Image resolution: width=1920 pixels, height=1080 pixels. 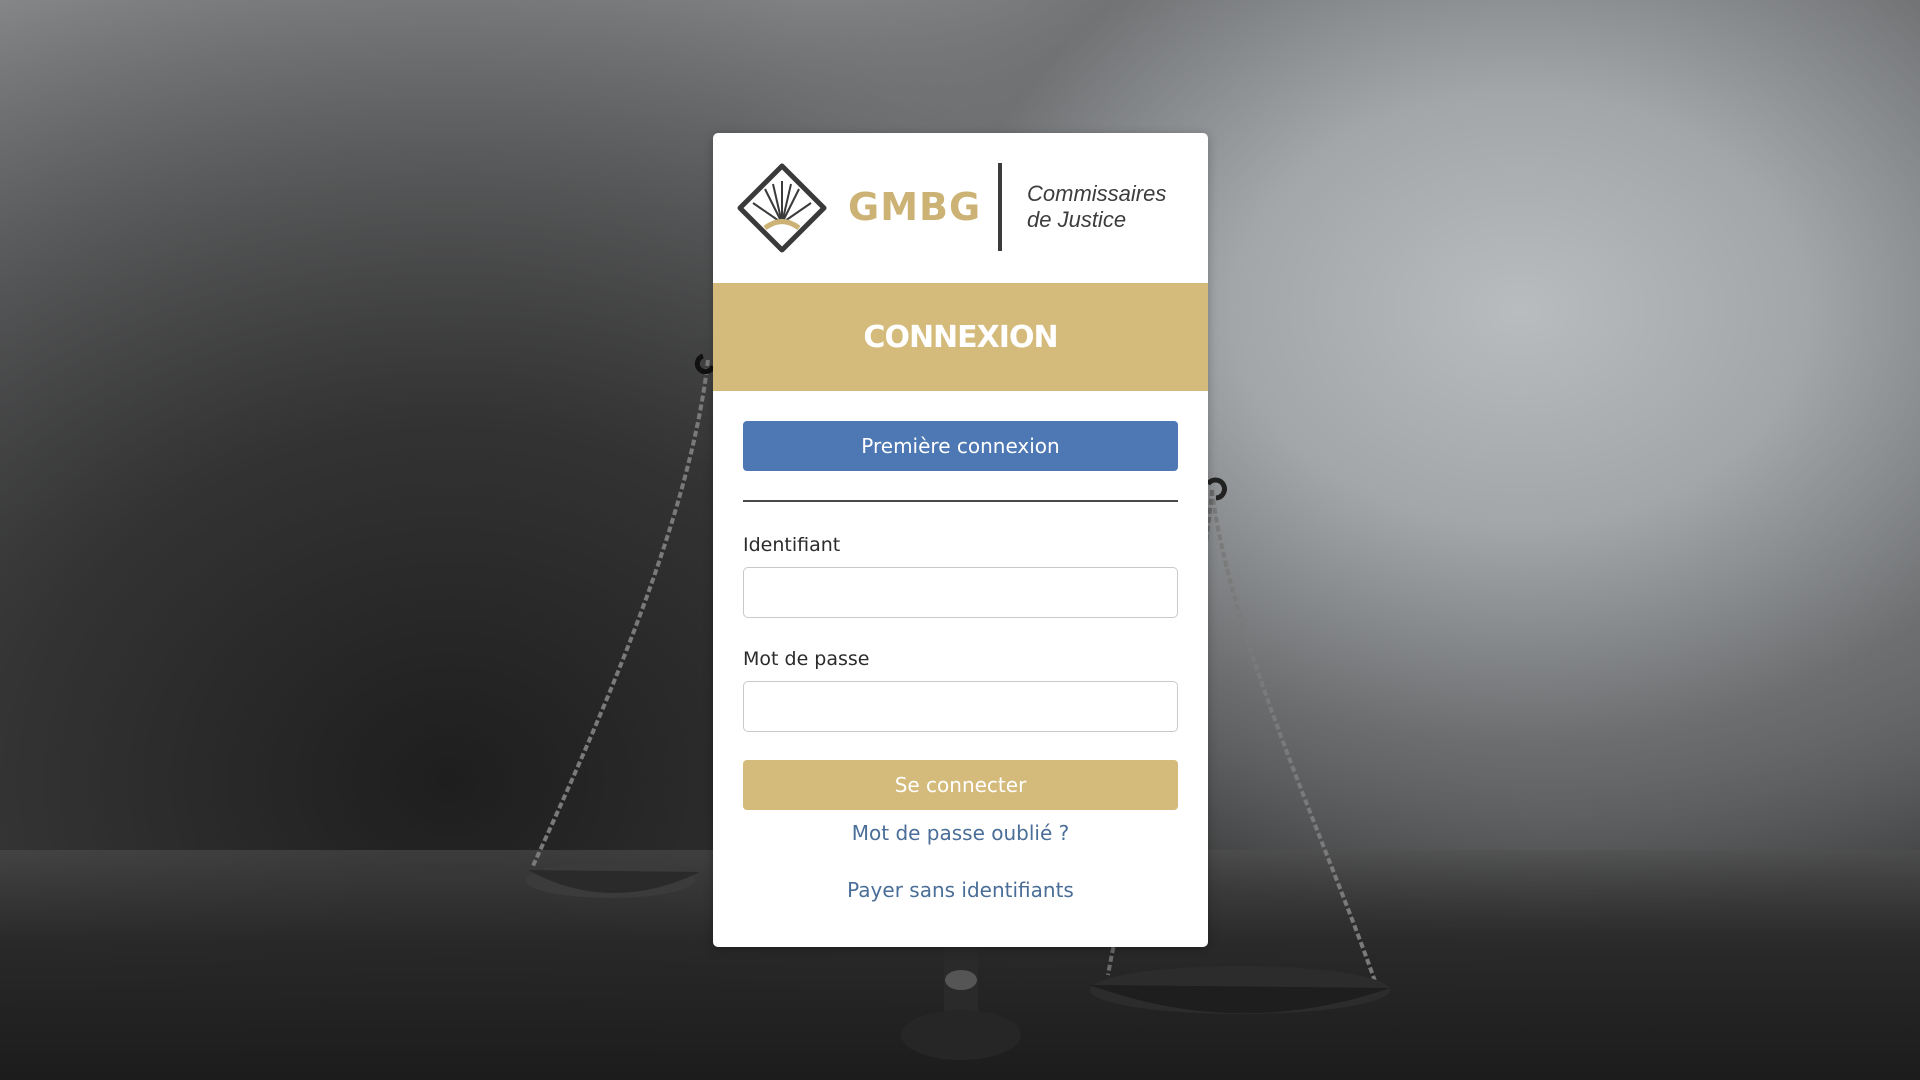 I want to click on password-input, so click(x=960, y=706).